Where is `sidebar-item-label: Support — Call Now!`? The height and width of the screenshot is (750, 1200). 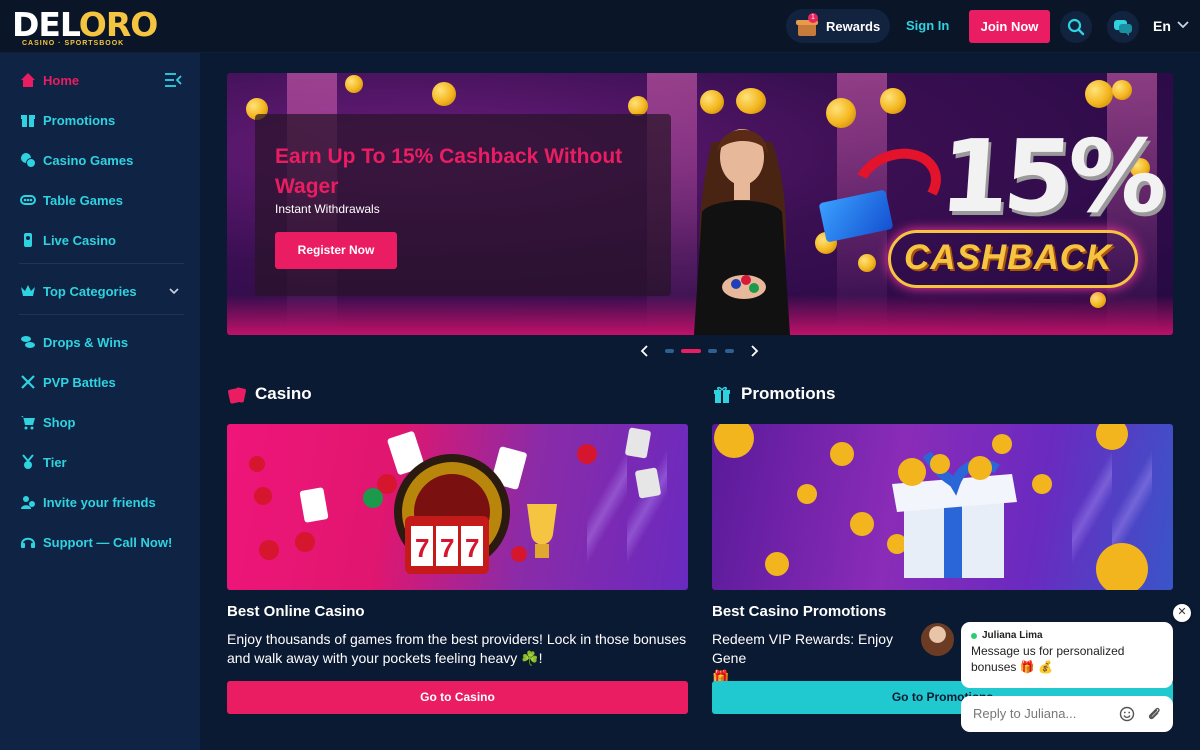 sidebar-item-label: Support — Call Now! is located at coordinates (108, 542).